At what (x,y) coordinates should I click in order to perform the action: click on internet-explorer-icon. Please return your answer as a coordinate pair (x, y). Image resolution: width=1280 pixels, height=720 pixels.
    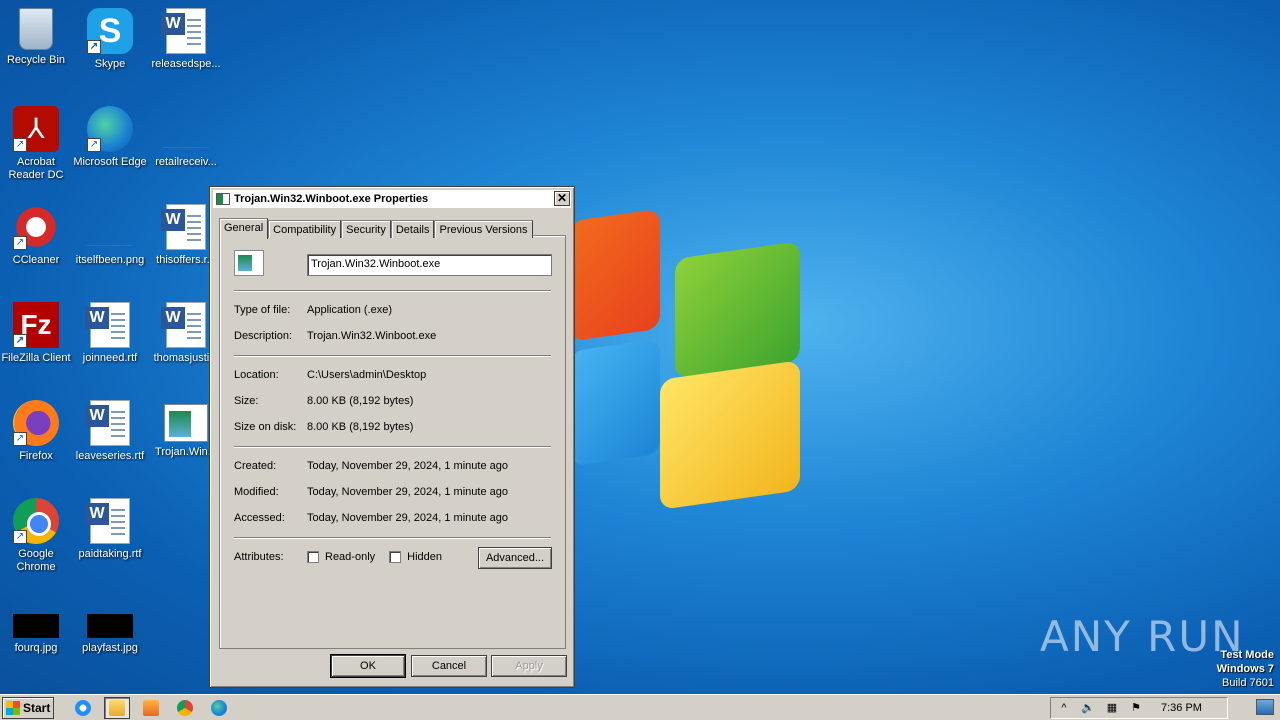
    Looking at the image, I should click on (83, 707).